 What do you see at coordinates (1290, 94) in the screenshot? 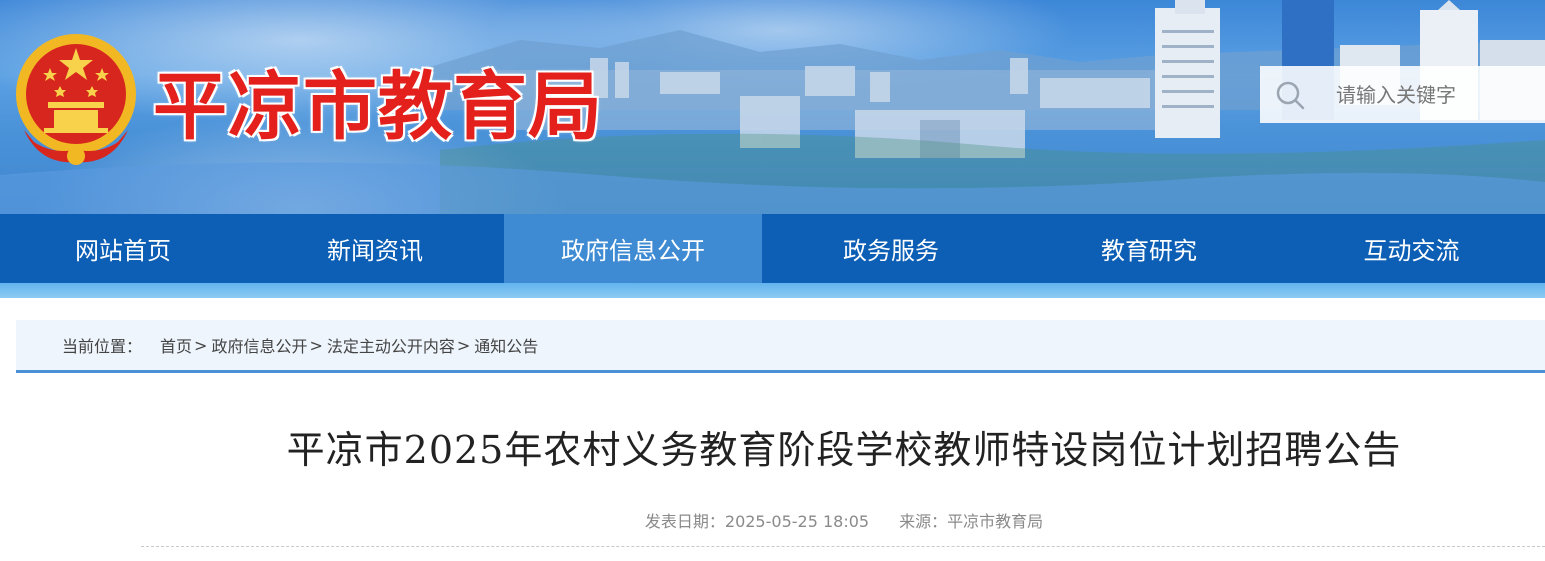
I see `search-icon` at bounding box center [1290, 94].